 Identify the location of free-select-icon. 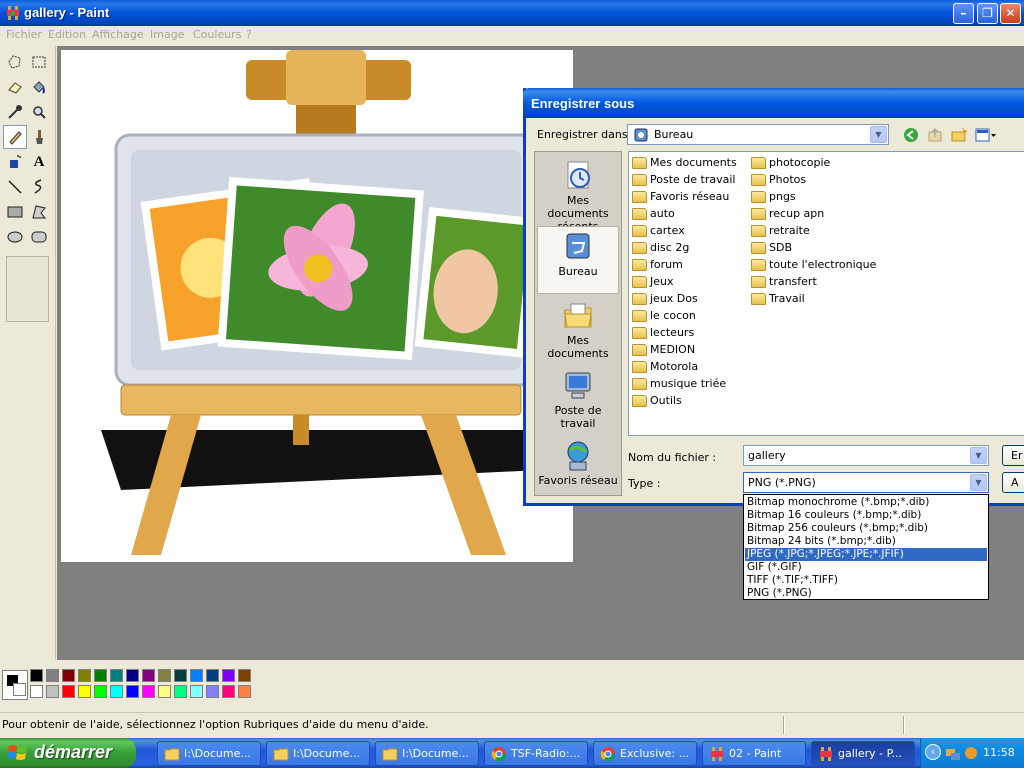
(15, 62).